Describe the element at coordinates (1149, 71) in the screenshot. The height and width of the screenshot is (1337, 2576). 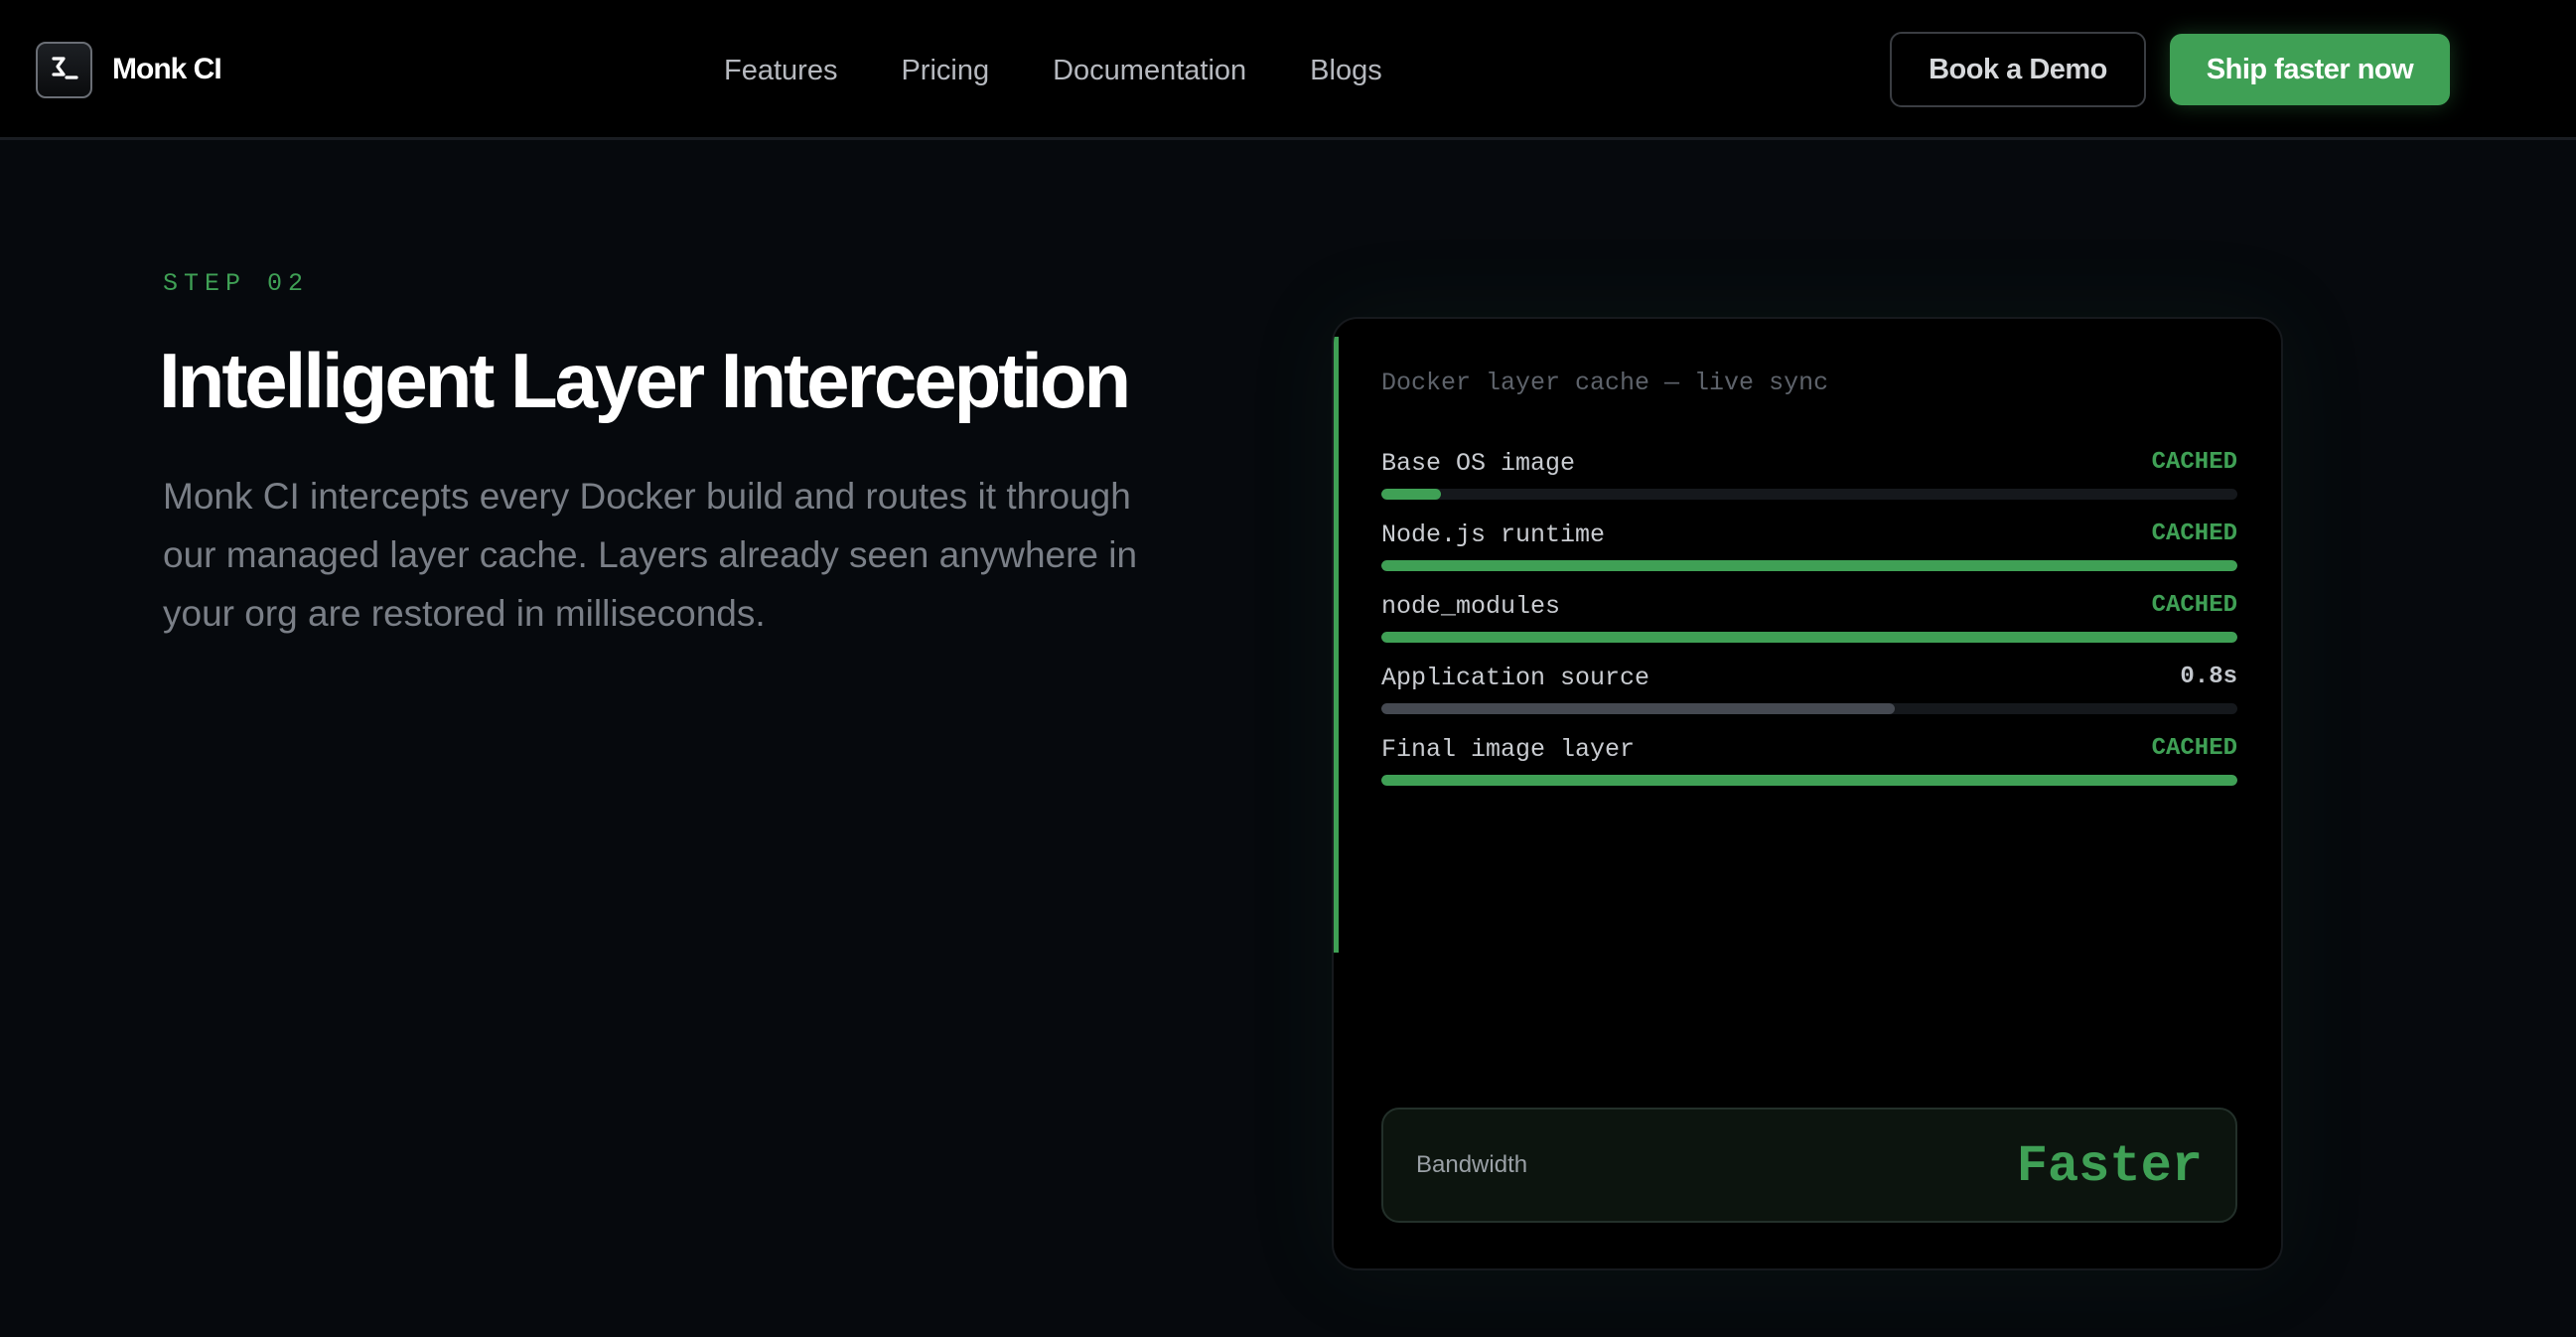
I see `nav-link-documentation: Documentation` at that location.